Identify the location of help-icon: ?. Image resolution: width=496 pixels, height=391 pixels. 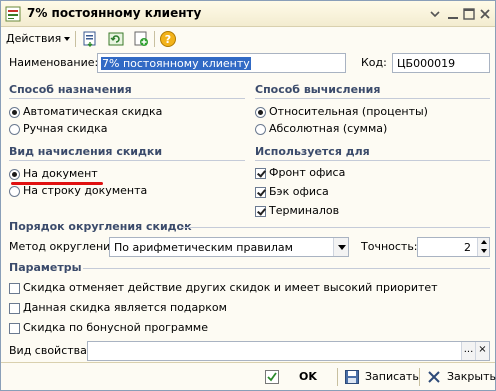
(168, 39).